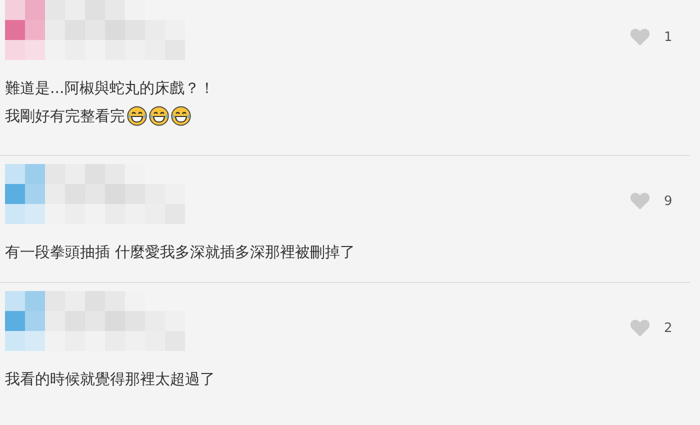  What do you see at coordinates (109, 88) in the screenshot?
I see `comment-text: 難道是...阿椒與蛇丸的床戲？！` at bounding box center [109, 88].